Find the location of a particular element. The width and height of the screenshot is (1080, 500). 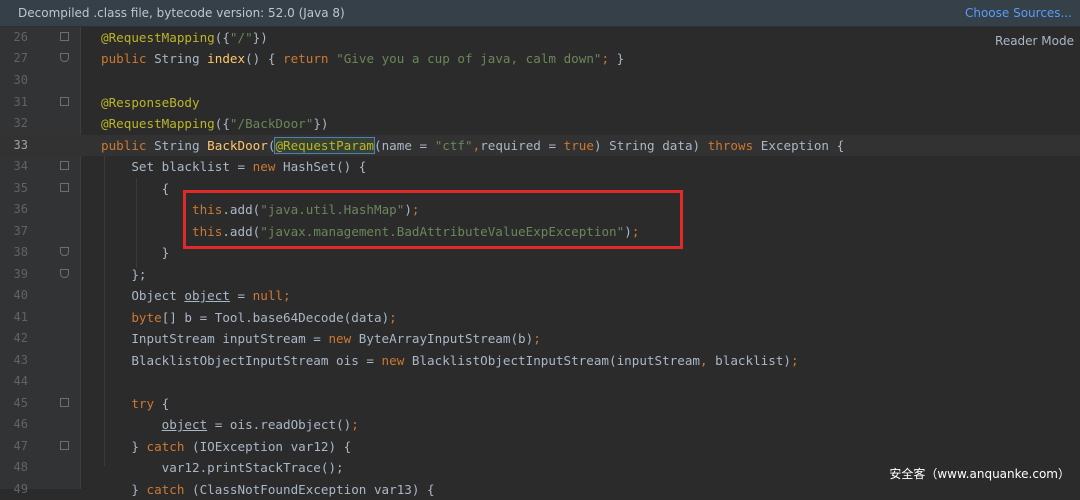

code-text: @RequestMapping({"/"}) is located at coordinates (184, 37).